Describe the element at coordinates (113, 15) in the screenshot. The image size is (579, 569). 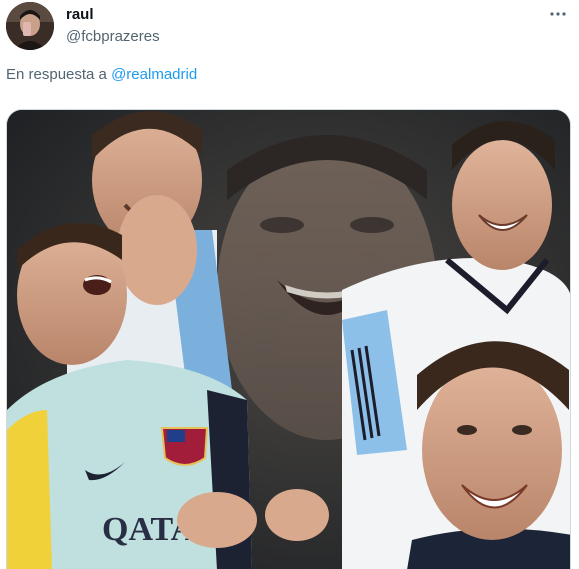
I see `display-name: raul` at that location.